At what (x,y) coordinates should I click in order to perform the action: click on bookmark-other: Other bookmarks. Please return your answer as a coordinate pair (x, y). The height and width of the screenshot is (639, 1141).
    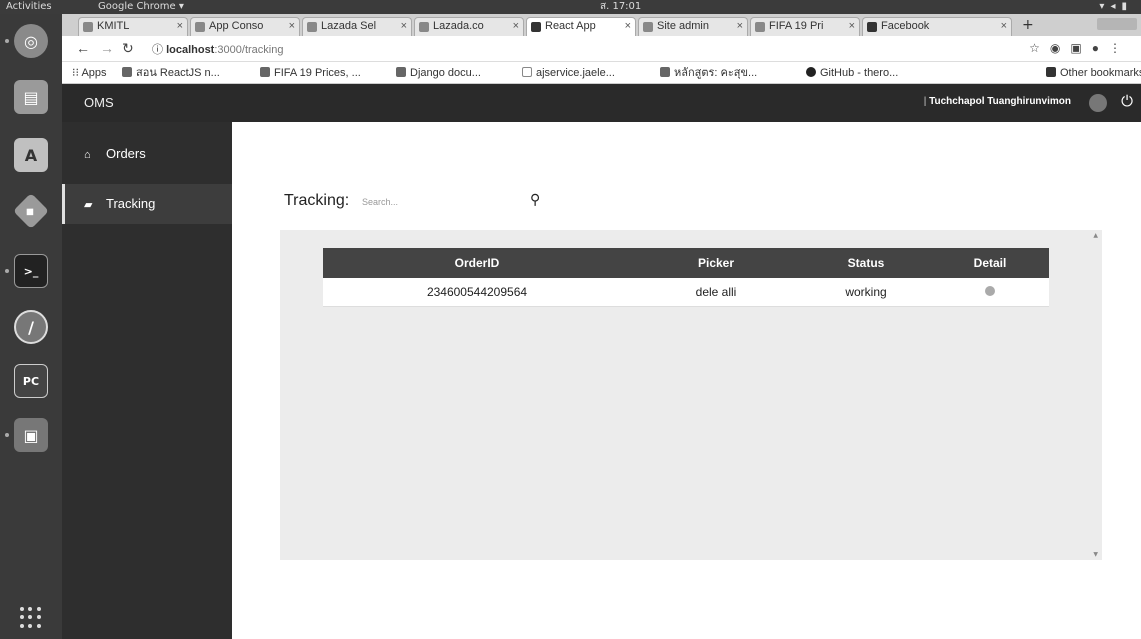
    Looking at the image, I should click on (1093, 73).